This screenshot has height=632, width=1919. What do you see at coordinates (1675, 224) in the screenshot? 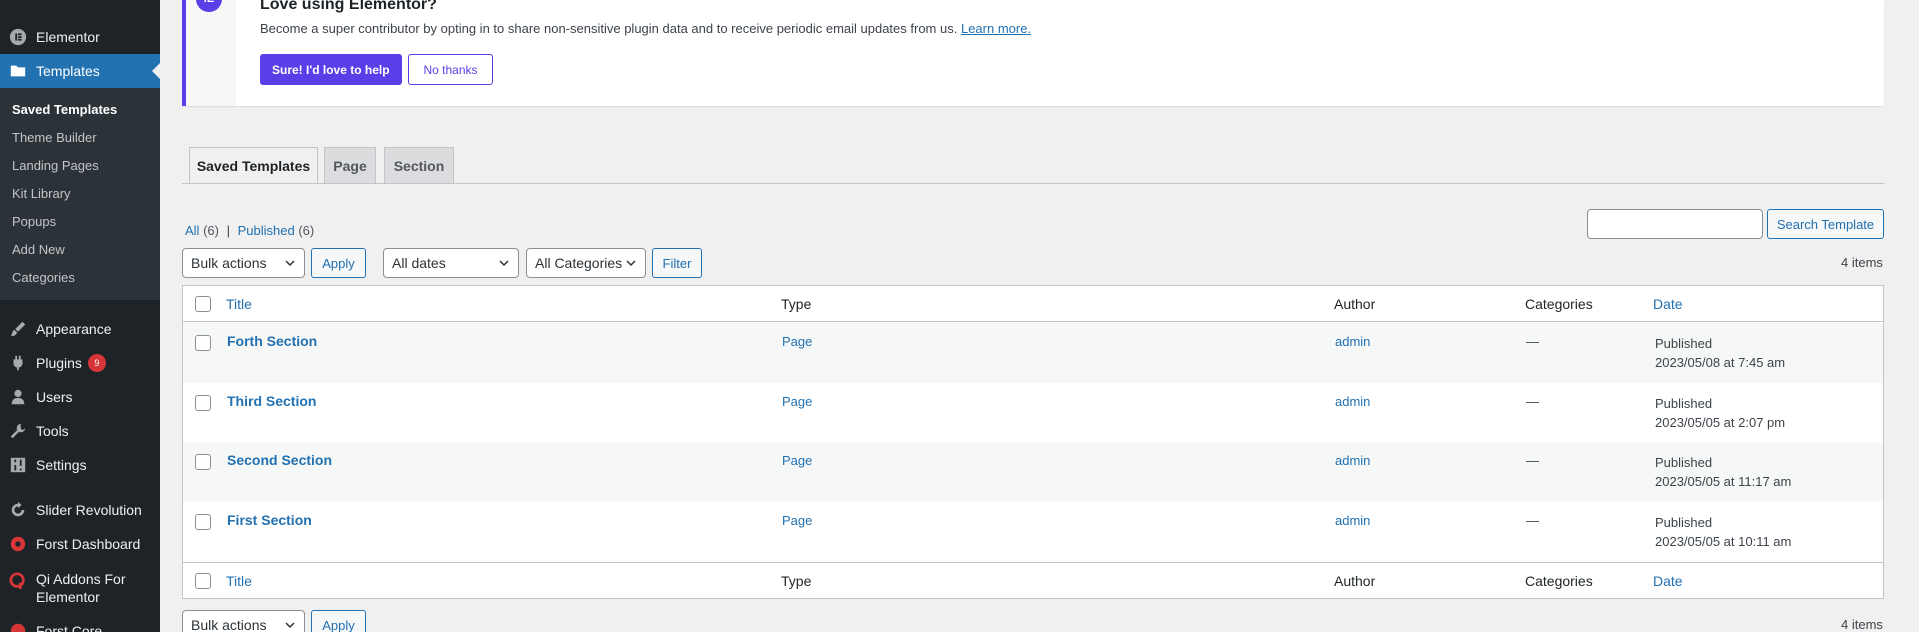
I see `search-input` at bounding box center [1675, 224].